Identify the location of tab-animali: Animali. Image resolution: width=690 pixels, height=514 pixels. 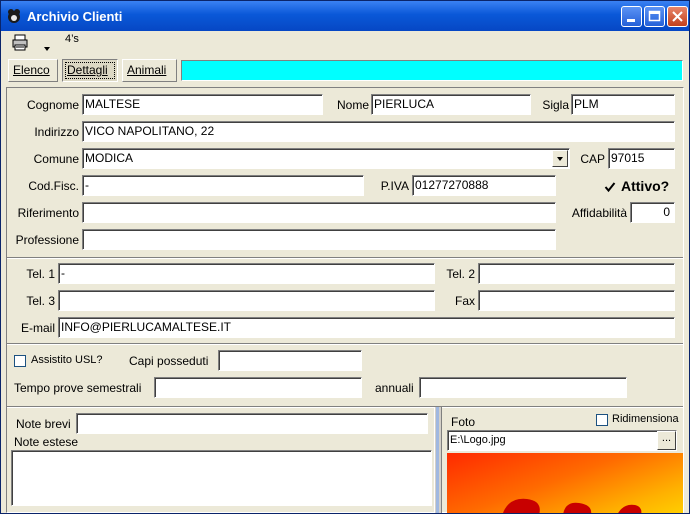
(149, 70).